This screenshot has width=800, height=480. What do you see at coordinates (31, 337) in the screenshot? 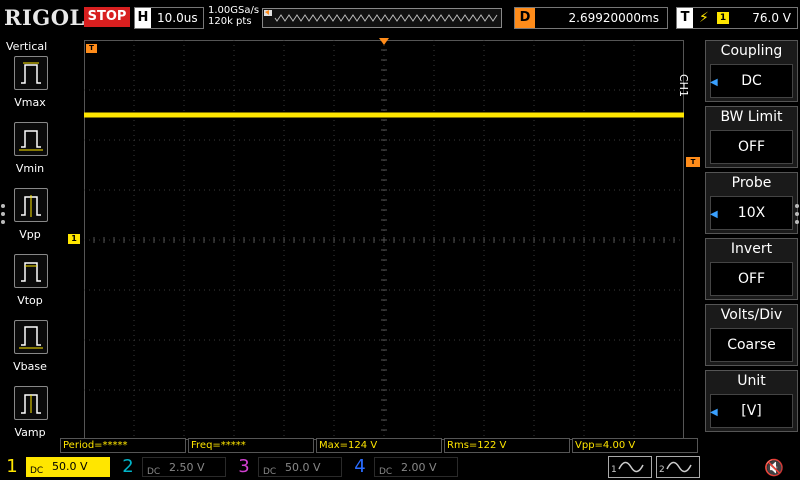
I see `vbase-icon` at bounding box center [31, 337].